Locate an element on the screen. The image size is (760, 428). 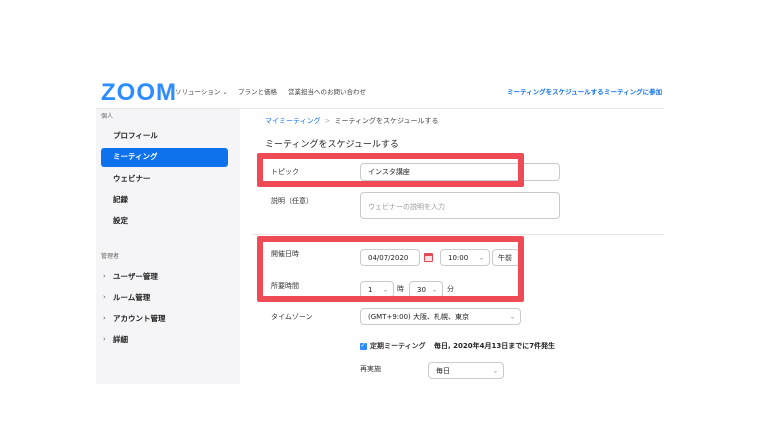
sidebar-item-advanced: 詳細 is located at coordinates (120, 340).